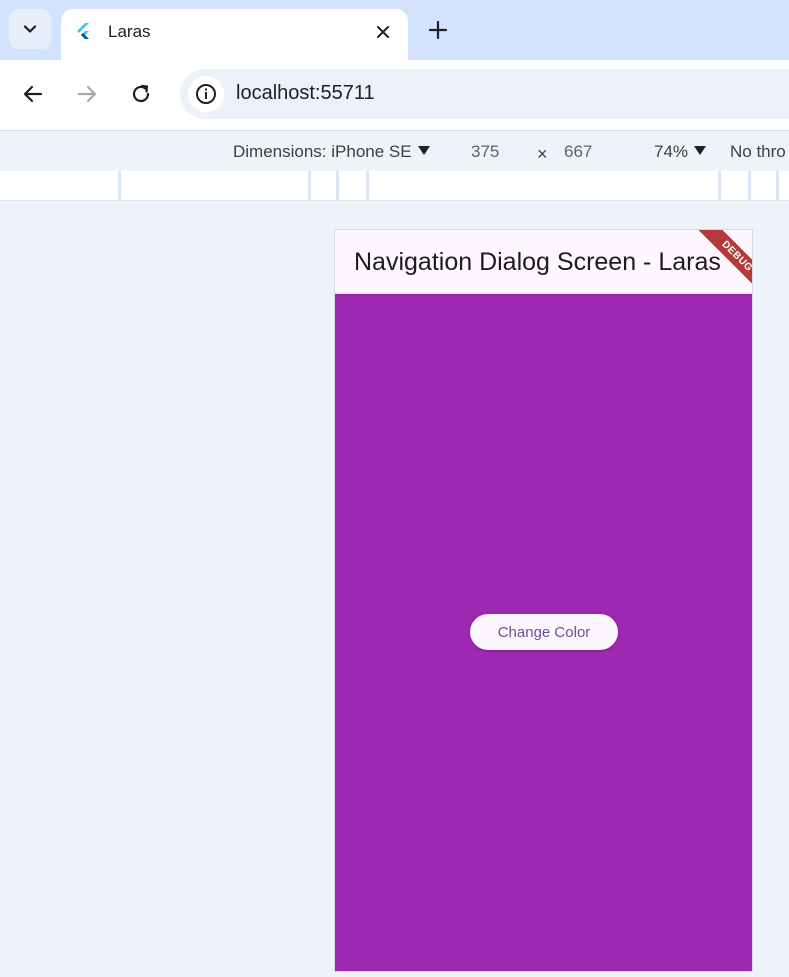 Image resolution: width=789 pixels, height=977 pixels. I want to click on browser-toolbar: localhost:55711, so click(394, 95).